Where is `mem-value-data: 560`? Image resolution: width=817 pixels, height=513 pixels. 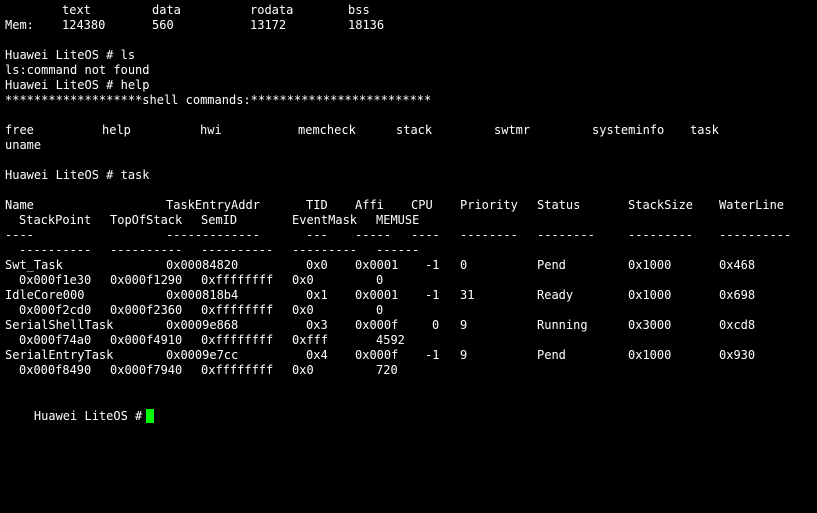
mem-value-data: 560 is located at coordinates (163, 25).